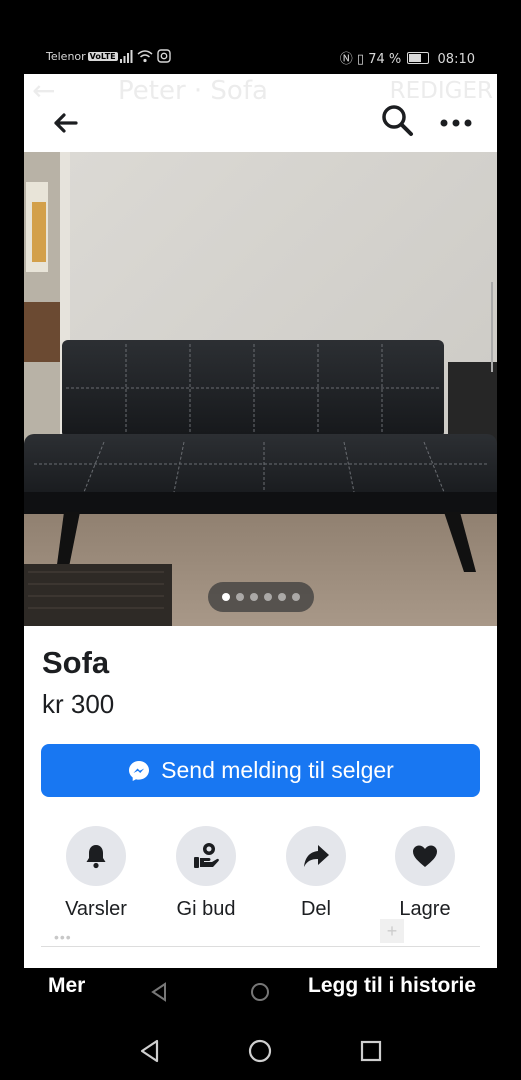  I want to click on offer-circle, so click(206, 856).